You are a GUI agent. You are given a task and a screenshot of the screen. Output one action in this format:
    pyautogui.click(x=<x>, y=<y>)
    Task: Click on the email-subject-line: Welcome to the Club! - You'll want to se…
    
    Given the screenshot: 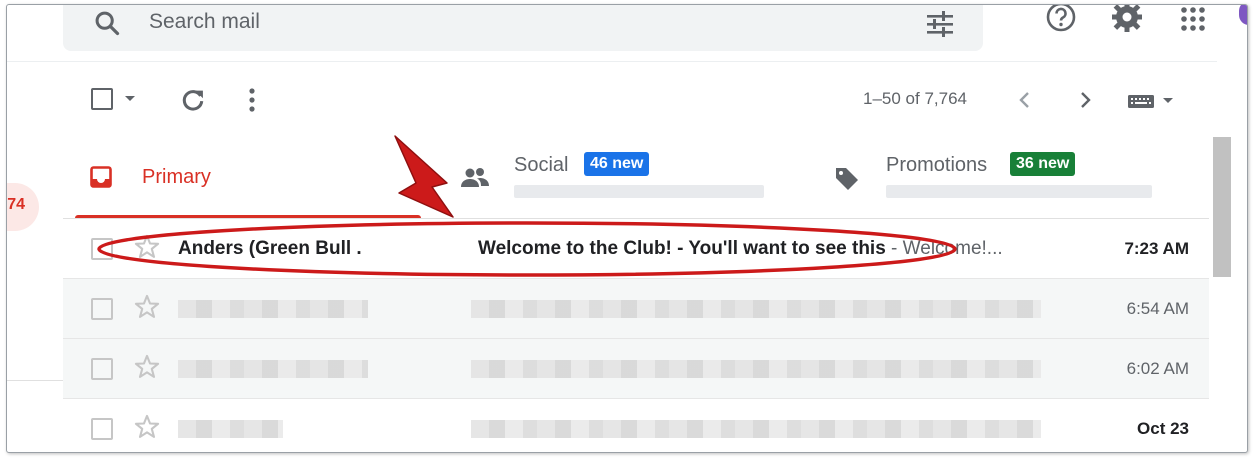 What is the action you would take?
    pyautogui.click(x=740, y=249)
    